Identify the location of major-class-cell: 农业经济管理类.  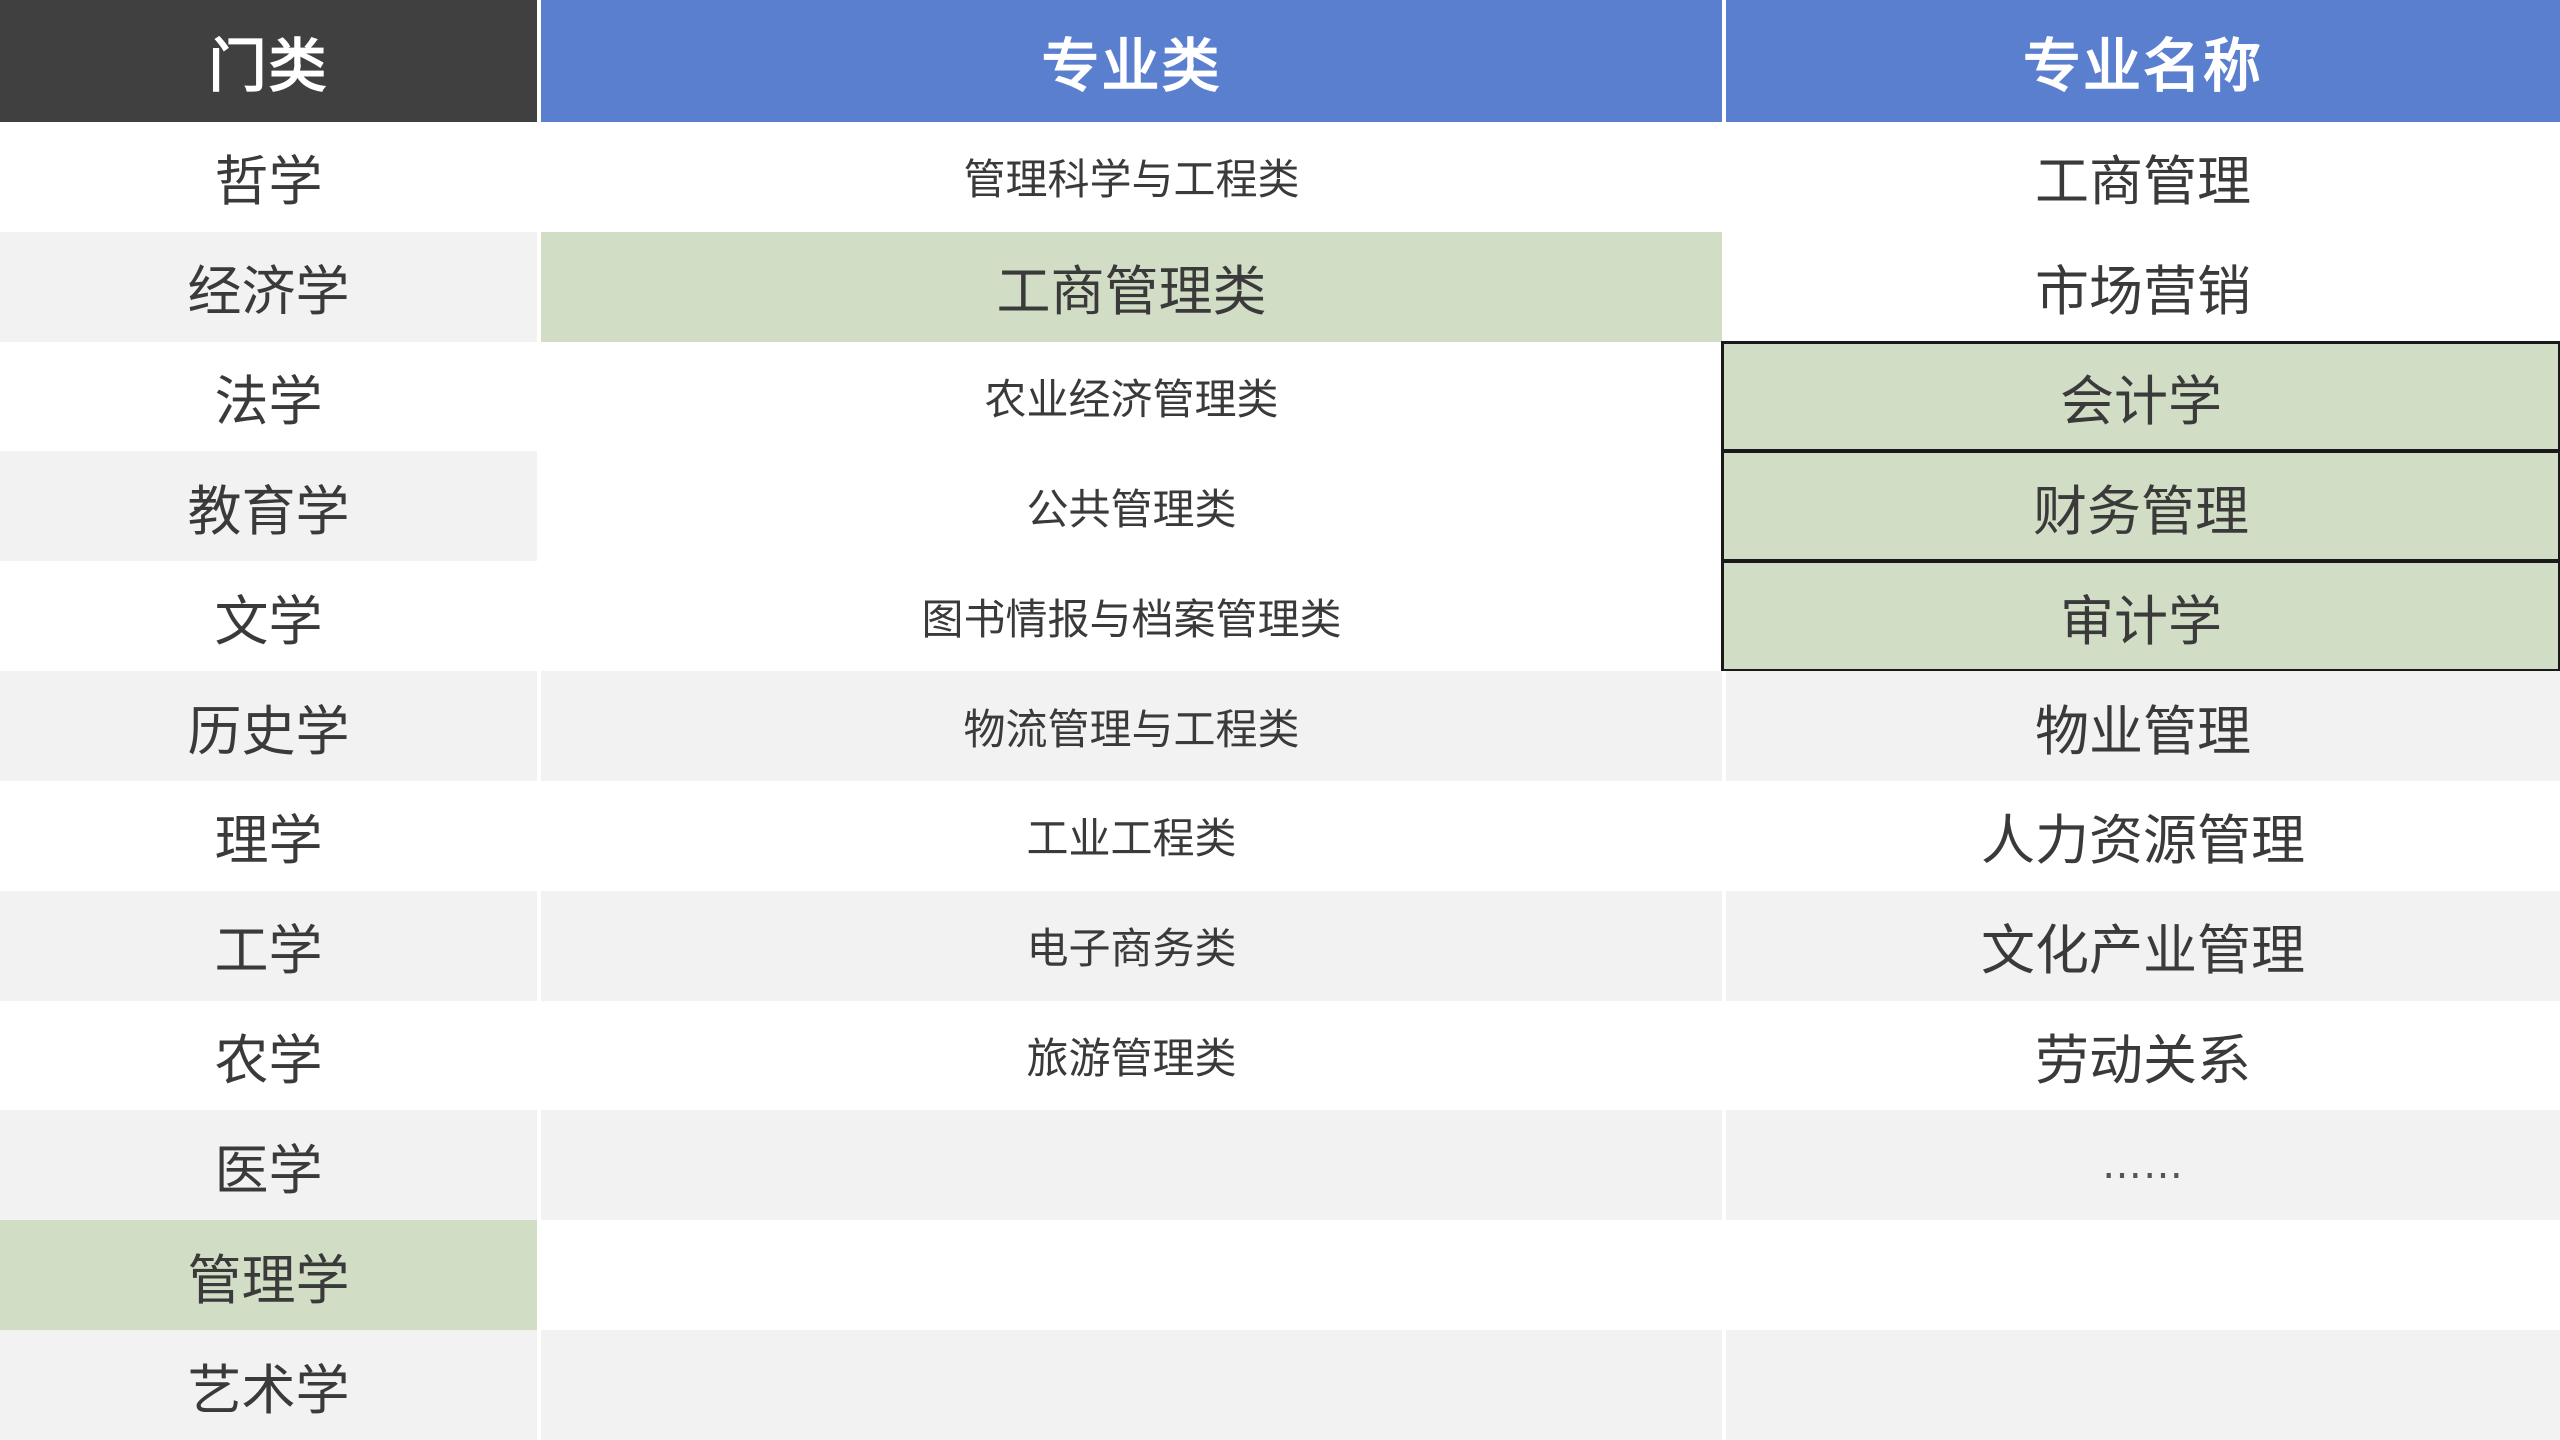
(1129, 396).